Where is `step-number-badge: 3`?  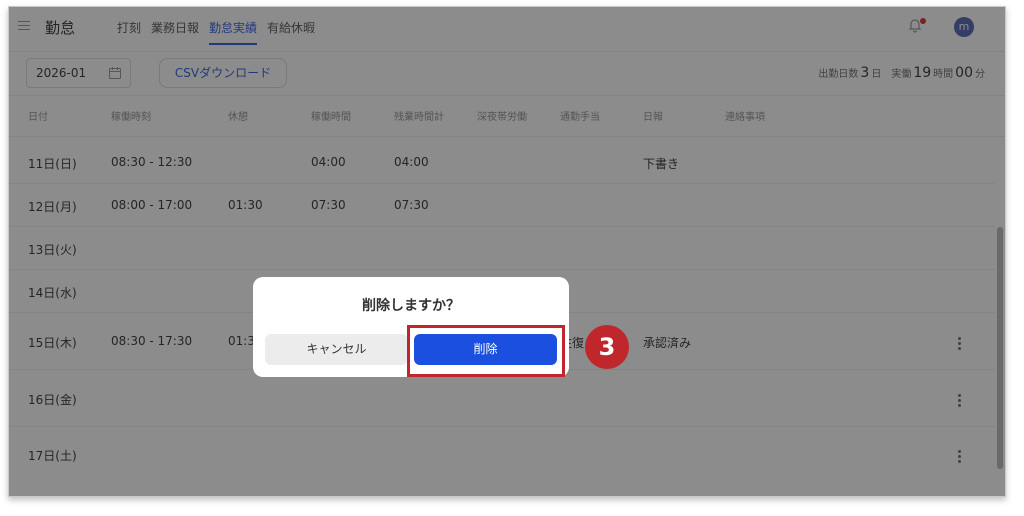
step-number-badge: 3 is located at coordinates (607, 347).